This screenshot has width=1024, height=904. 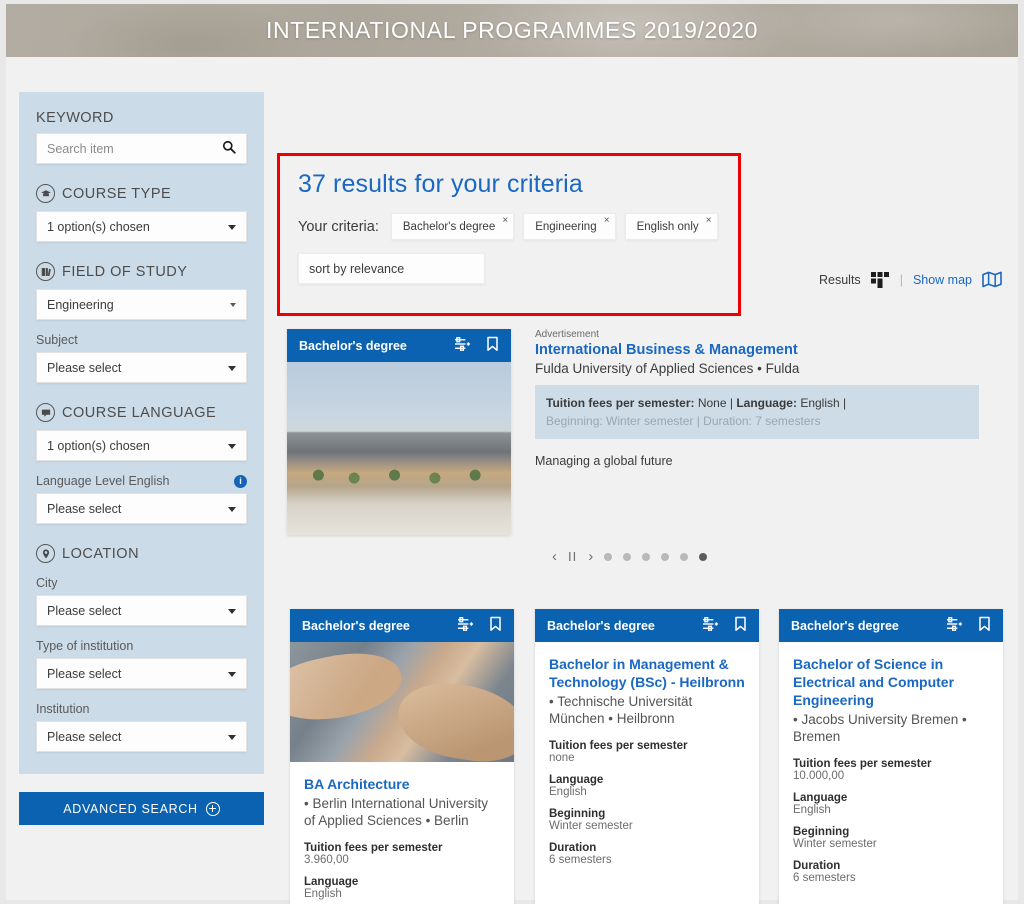 I want to click on advertisement-kicker: Advertisement, so click(x=567, y=334).